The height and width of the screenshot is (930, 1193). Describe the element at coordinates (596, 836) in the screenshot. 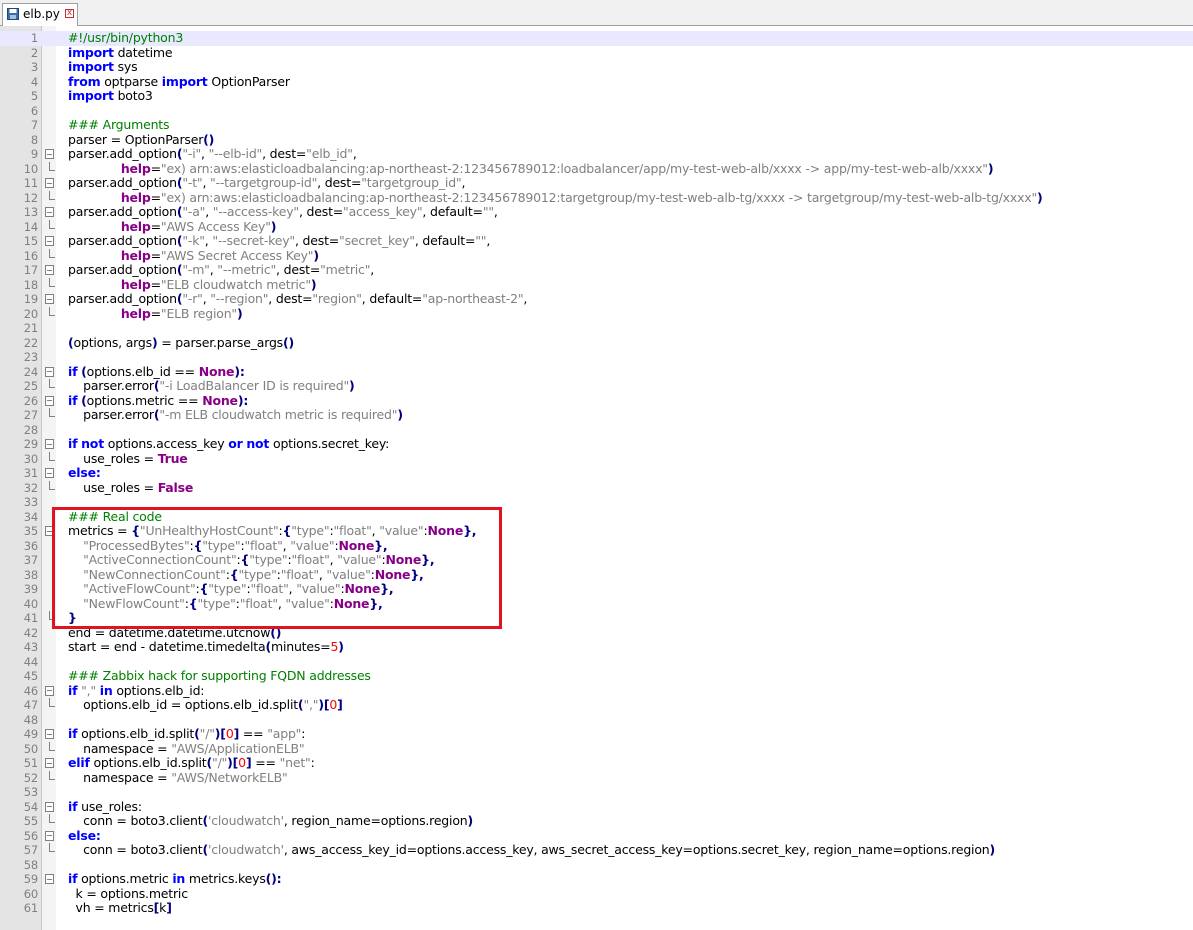

I see `code-line: 56 else:` at that location.